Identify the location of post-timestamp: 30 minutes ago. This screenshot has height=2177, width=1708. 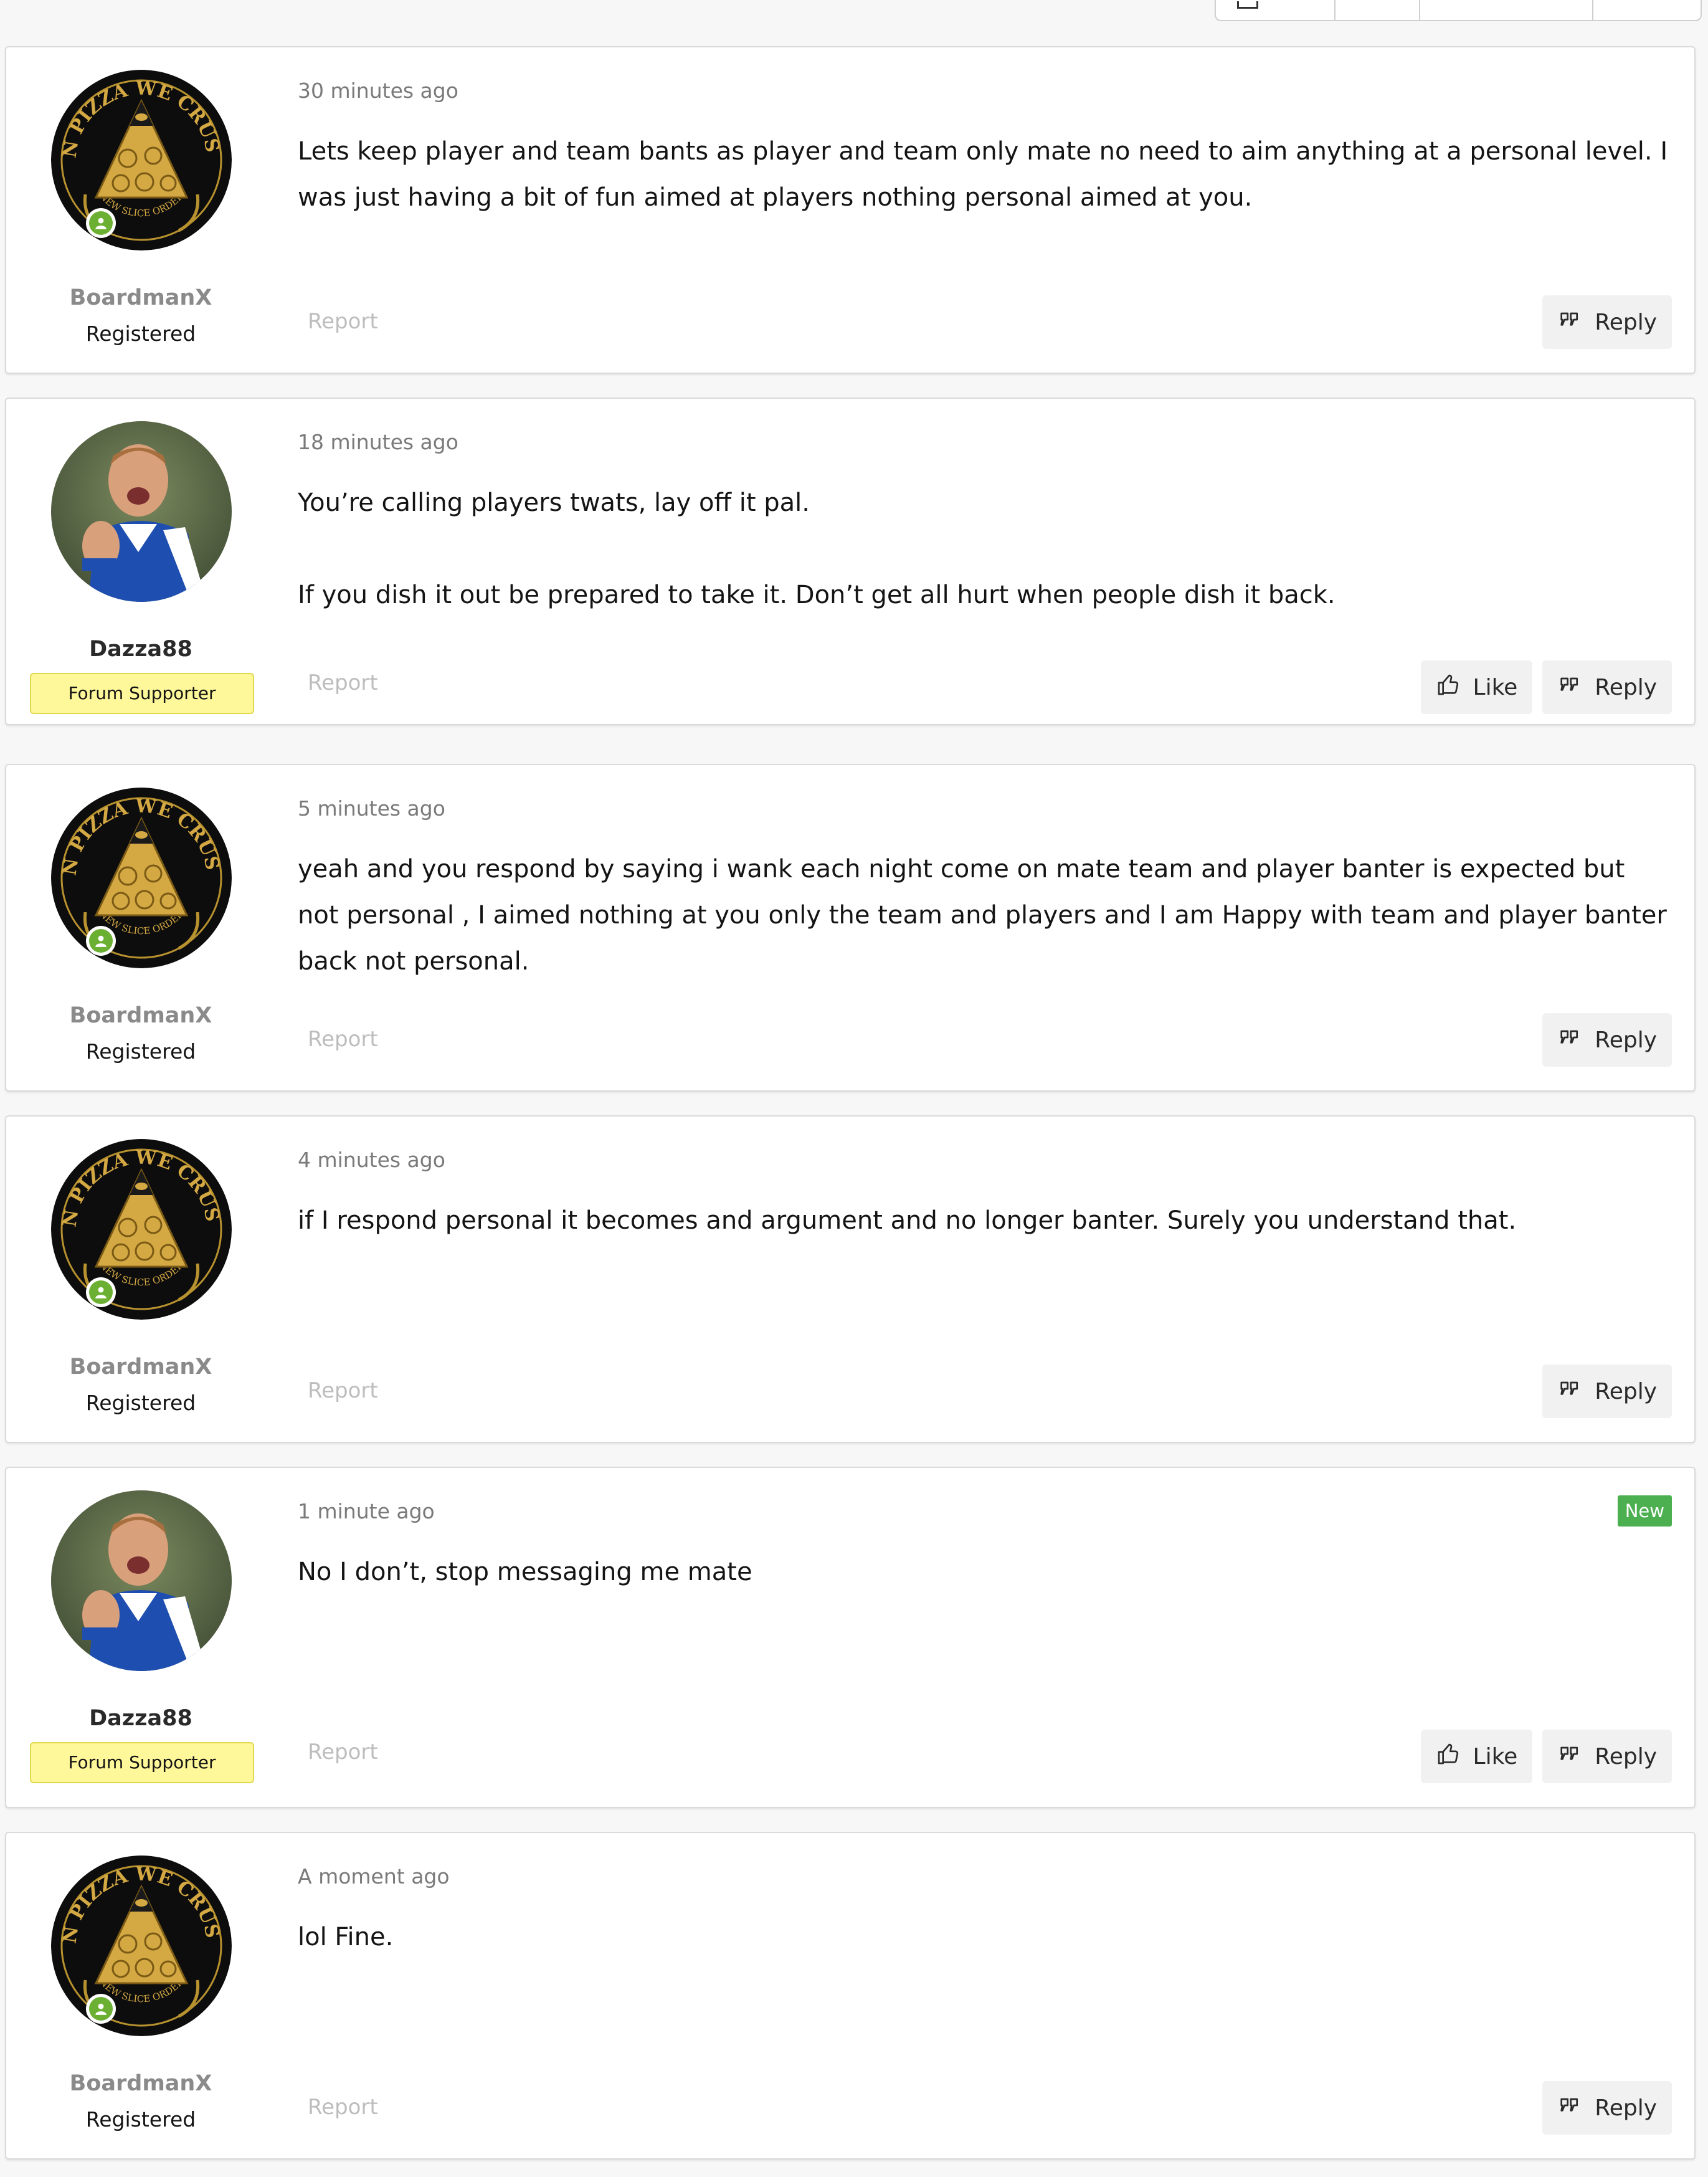
(378, 91).